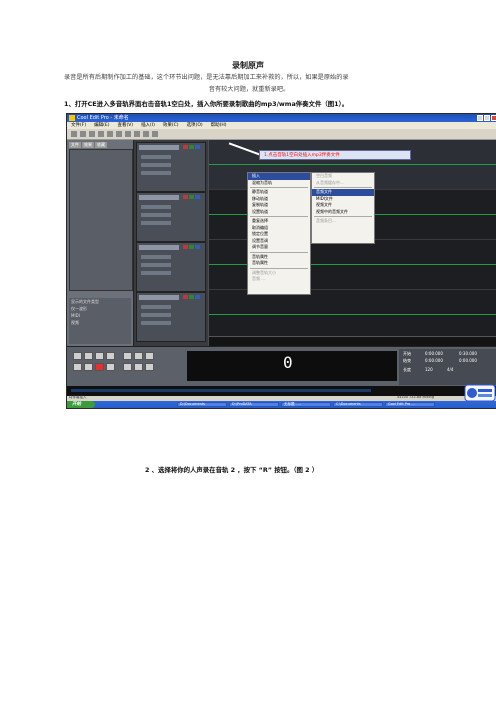  Describe the element at coordinates (99, 356) in the screenshot. I see `pause-icon` at that location.